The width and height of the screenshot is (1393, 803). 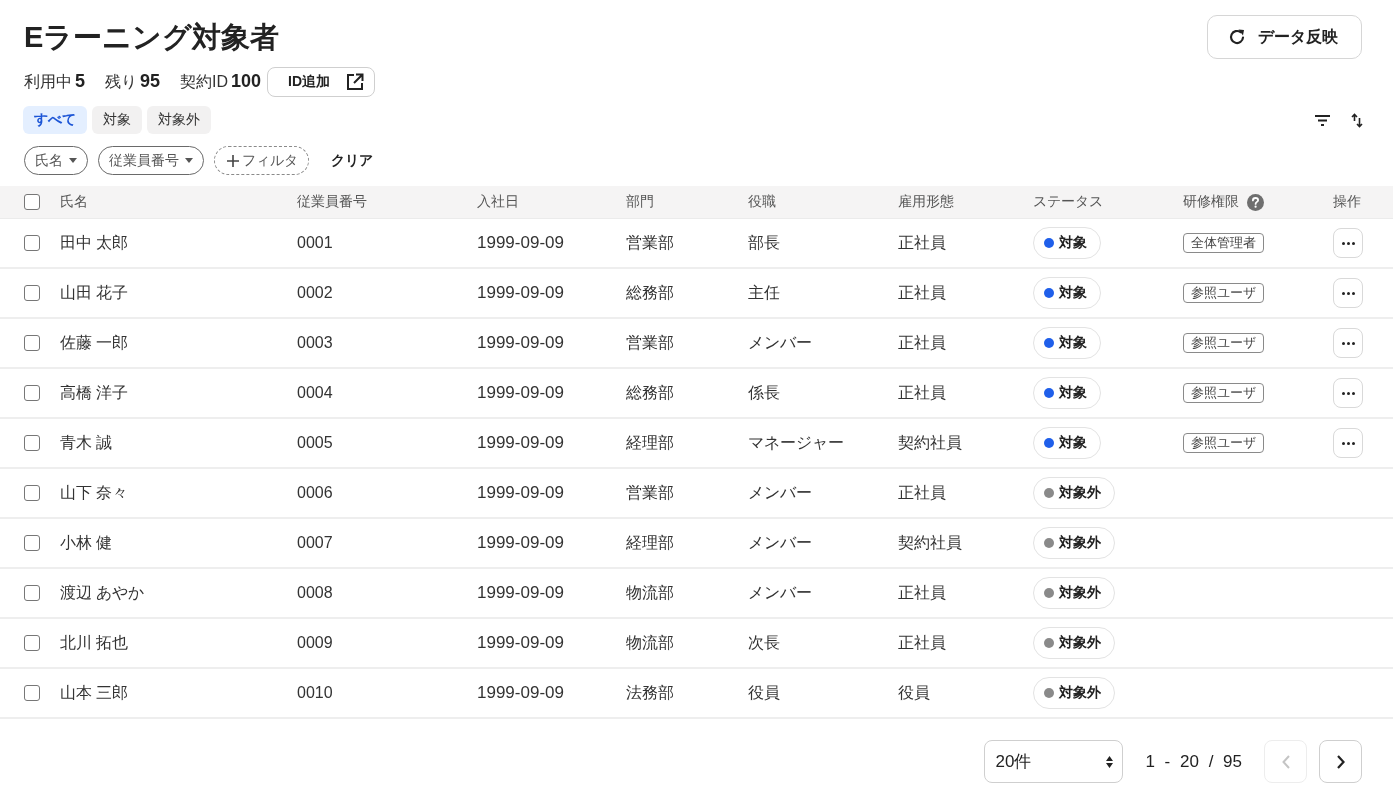 I want to click on table-cell: 田中 太郎, so click(x=94, y=242).